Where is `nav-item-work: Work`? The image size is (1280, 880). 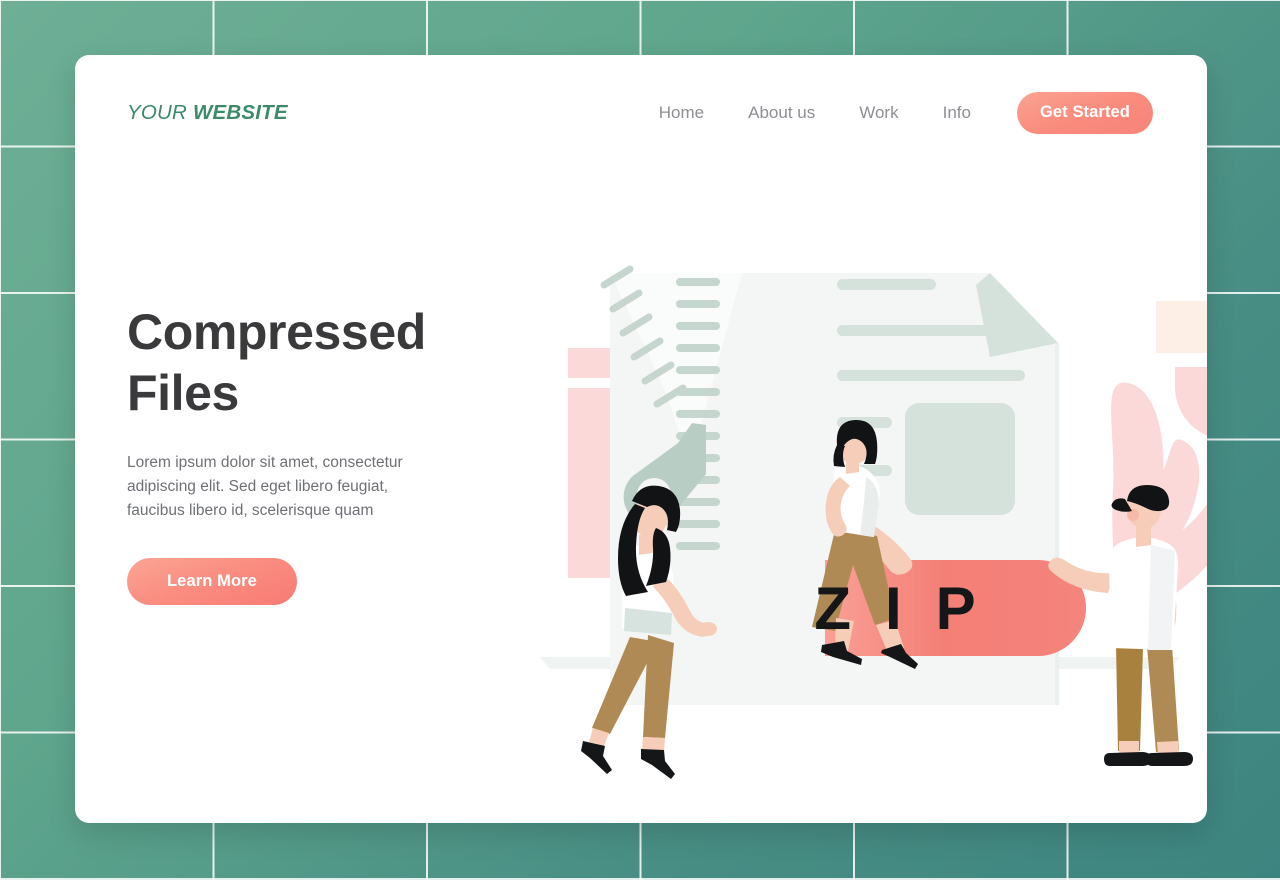 nav-item-work: Work is located at coordinates (878, 113).